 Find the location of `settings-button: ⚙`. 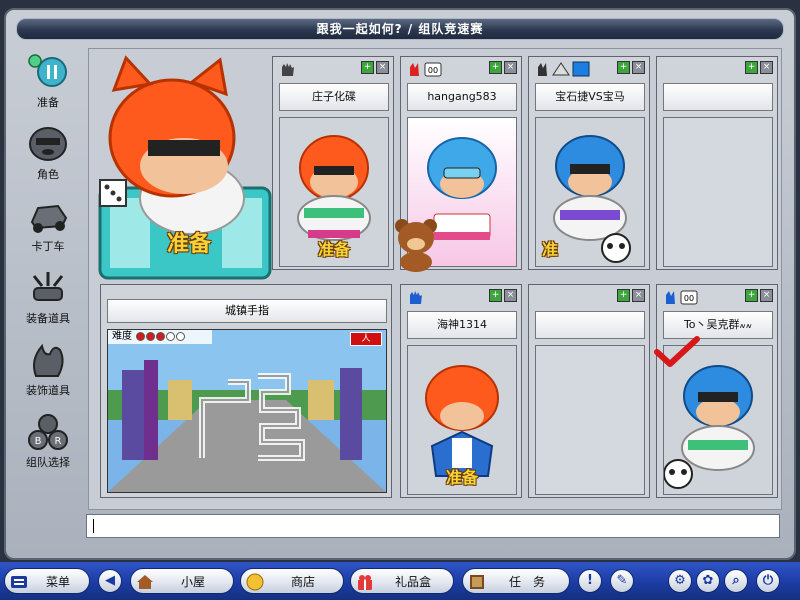

settings-button: ⚙ is located at coordinates (680, 581).